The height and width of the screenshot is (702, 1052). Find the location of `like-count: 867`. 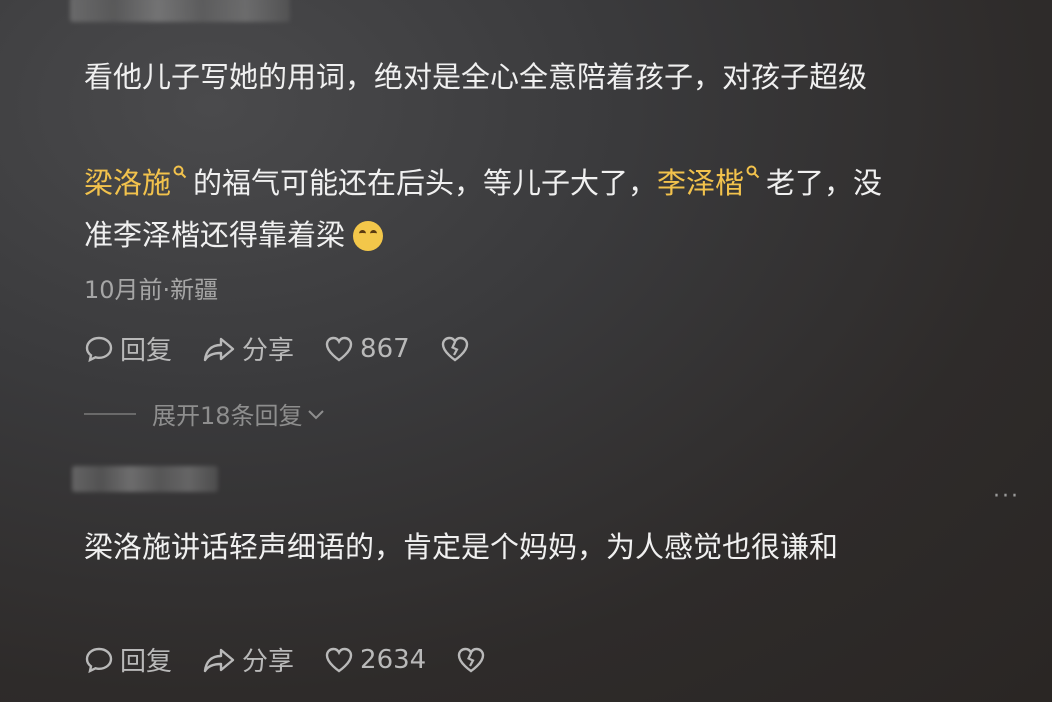

like-count: 867 is located at coordinates (385, 348).